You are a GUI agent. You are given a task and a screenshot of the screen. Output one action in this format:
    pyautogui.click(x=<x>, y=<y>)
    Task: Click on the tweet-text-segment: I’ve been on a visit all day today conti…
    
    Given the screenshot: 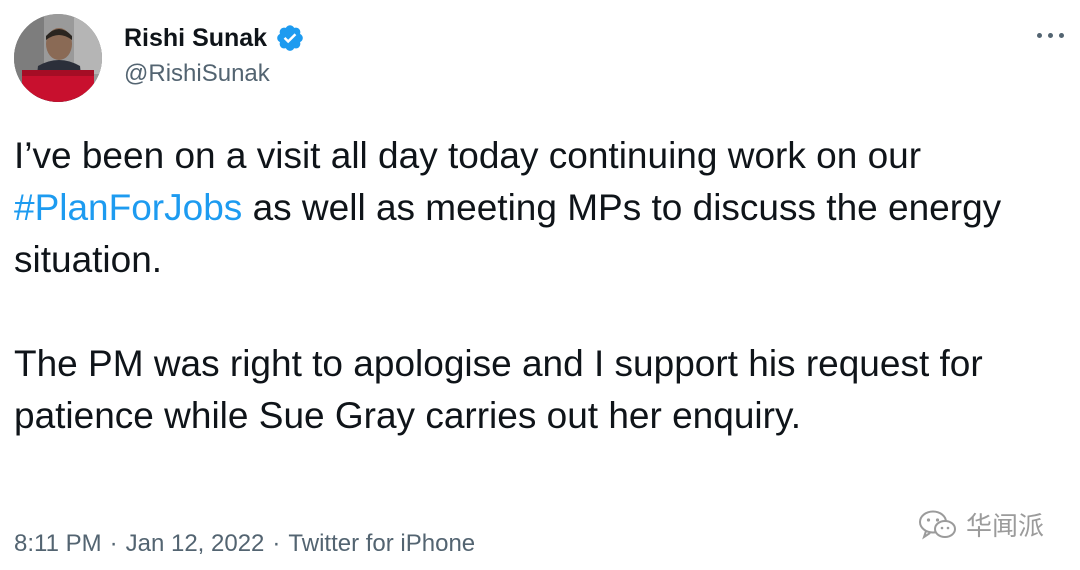 What is the action you would take?
    pyautogui.click(x=468, y=155)
    